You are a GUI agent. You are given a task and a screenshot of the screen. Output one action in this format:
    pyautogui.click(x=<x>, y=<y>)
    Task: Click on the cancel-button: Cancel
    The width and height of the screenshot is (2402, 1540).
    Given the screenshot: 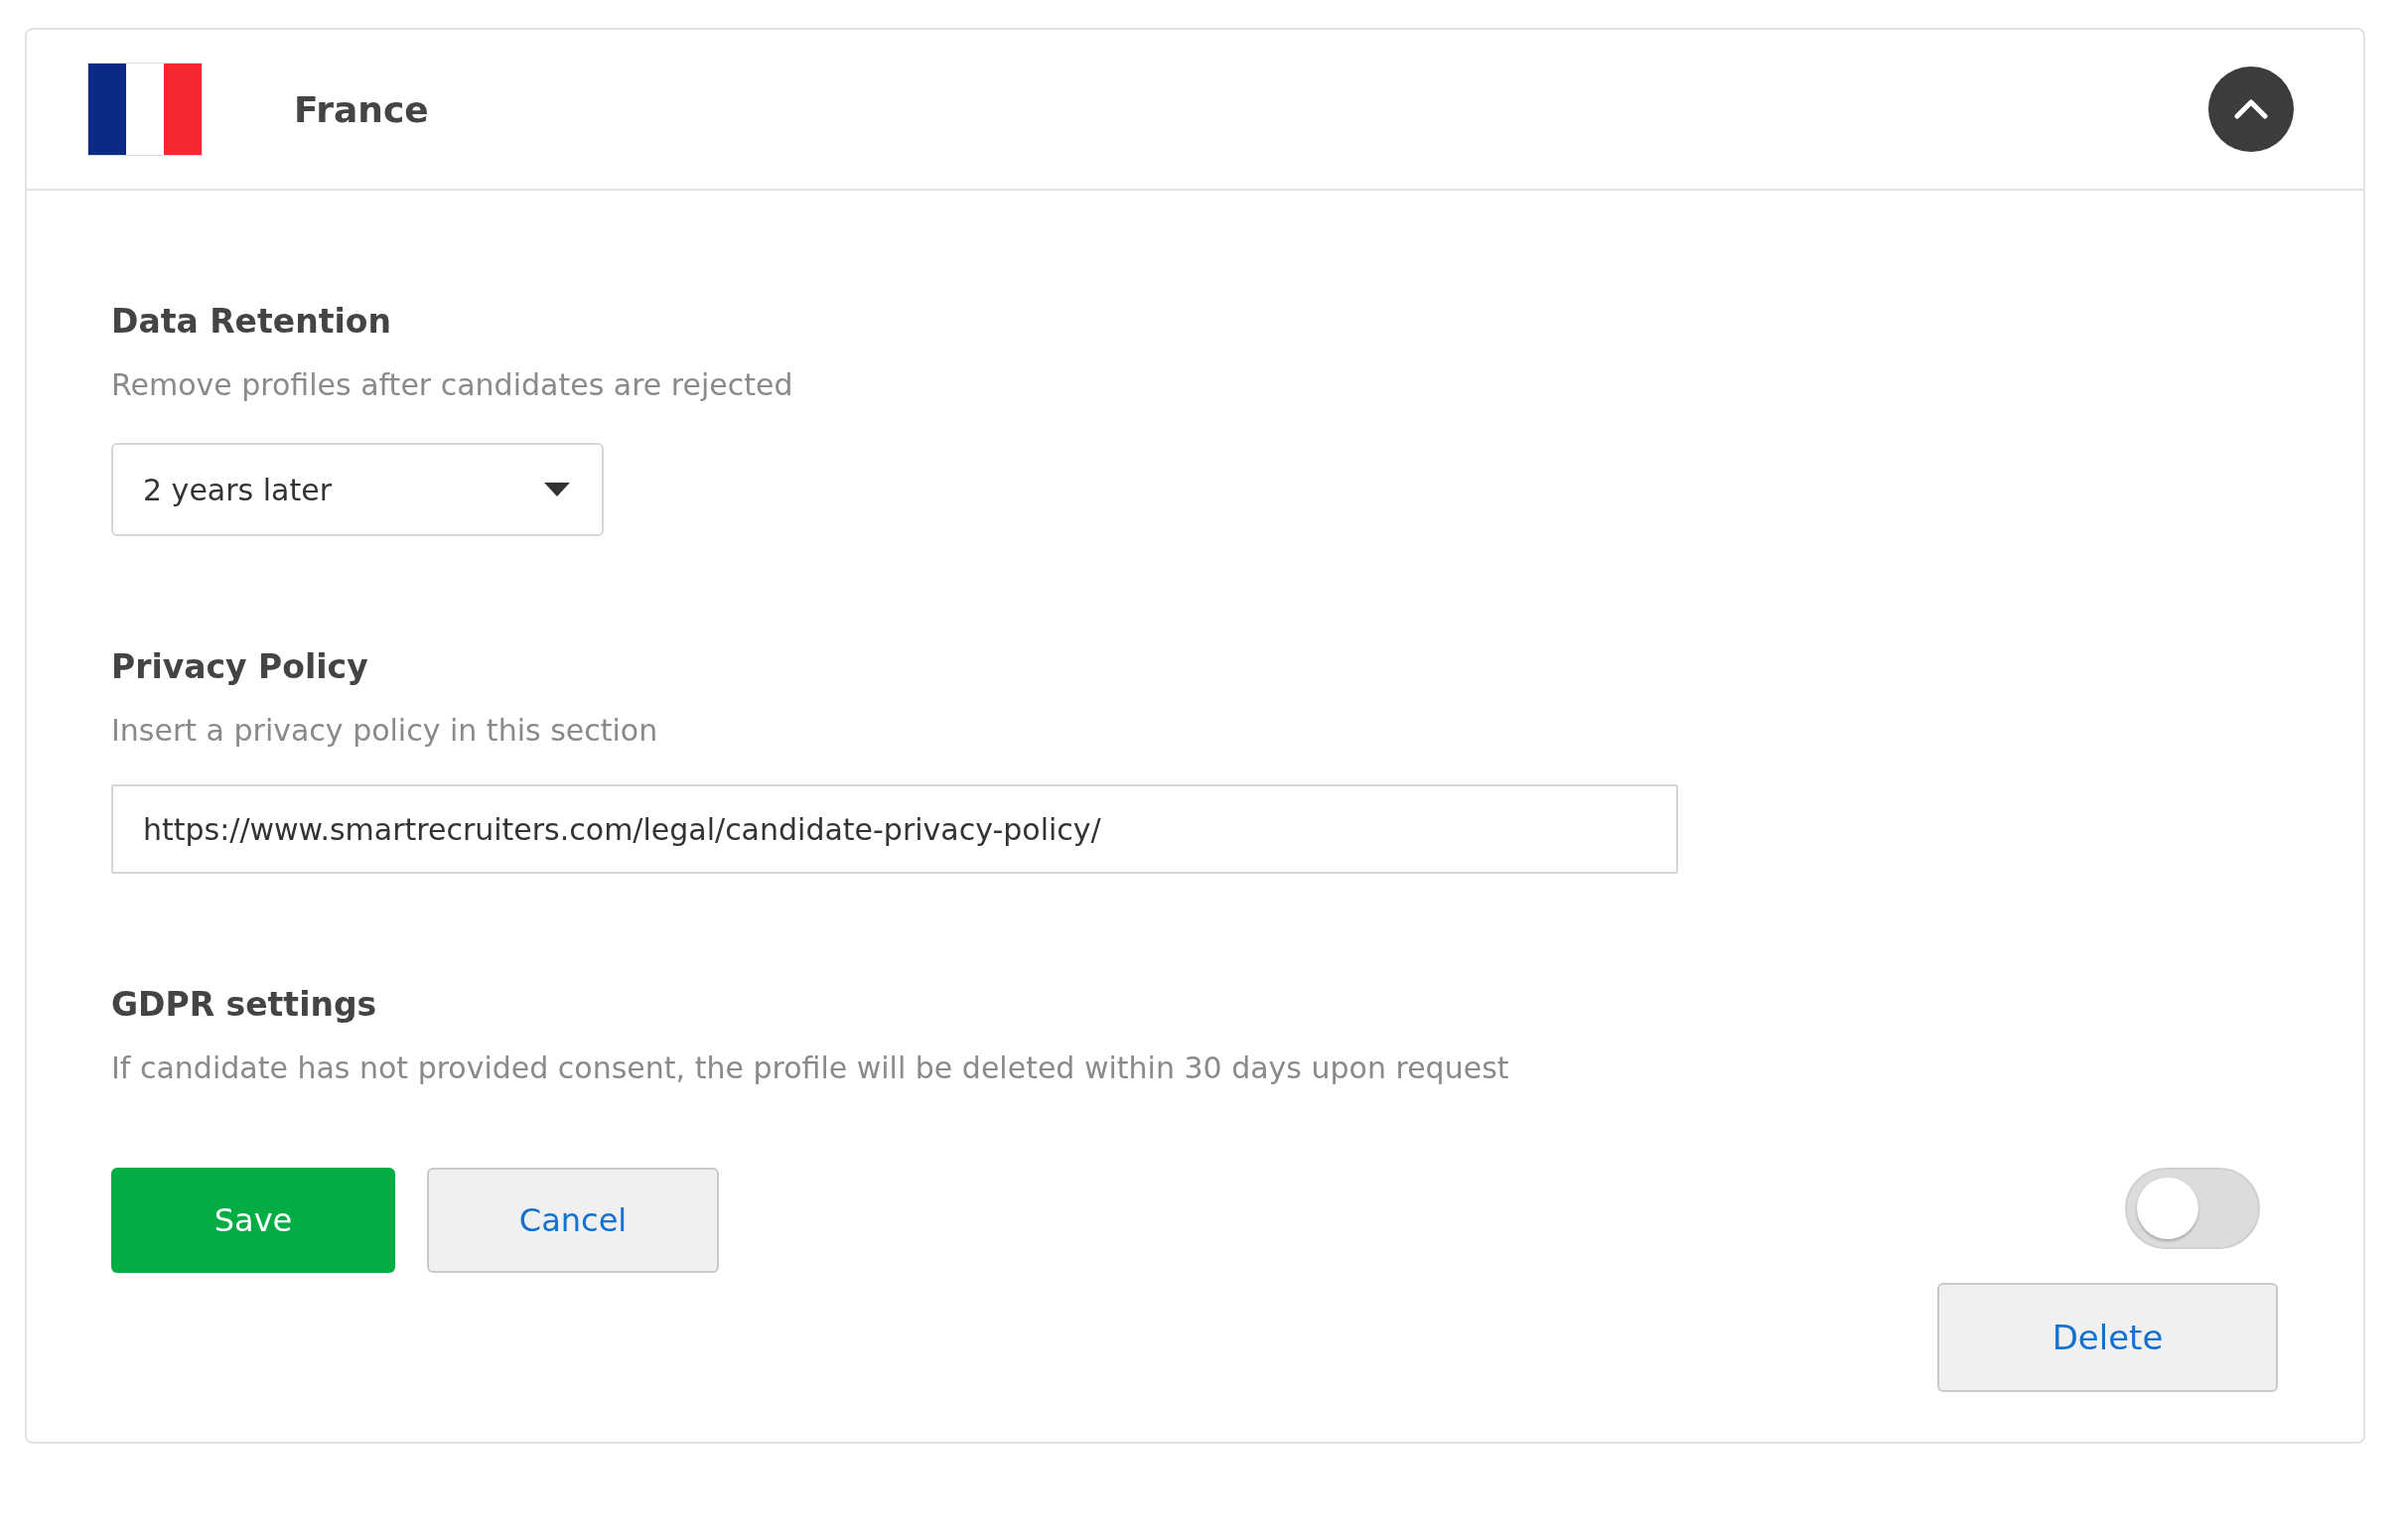 What is the action you would take?
    pyautogui.click(x=573, y=1220)
    